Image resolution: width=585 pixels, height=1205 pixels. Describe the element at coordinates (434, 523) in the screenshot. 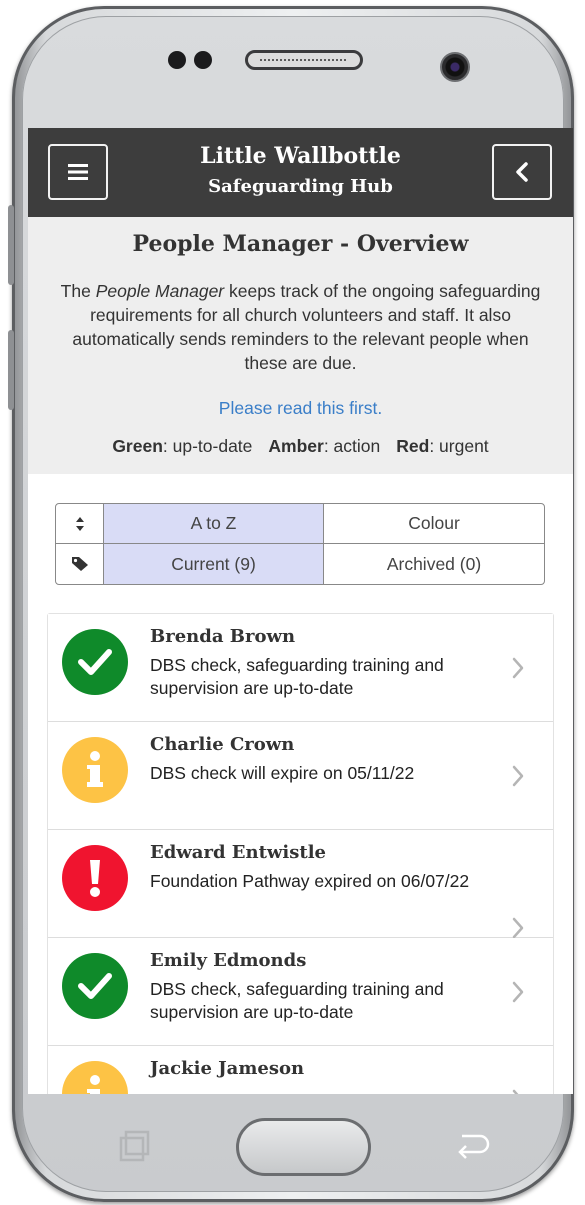

I see `sort-colour: Colour` at that location.